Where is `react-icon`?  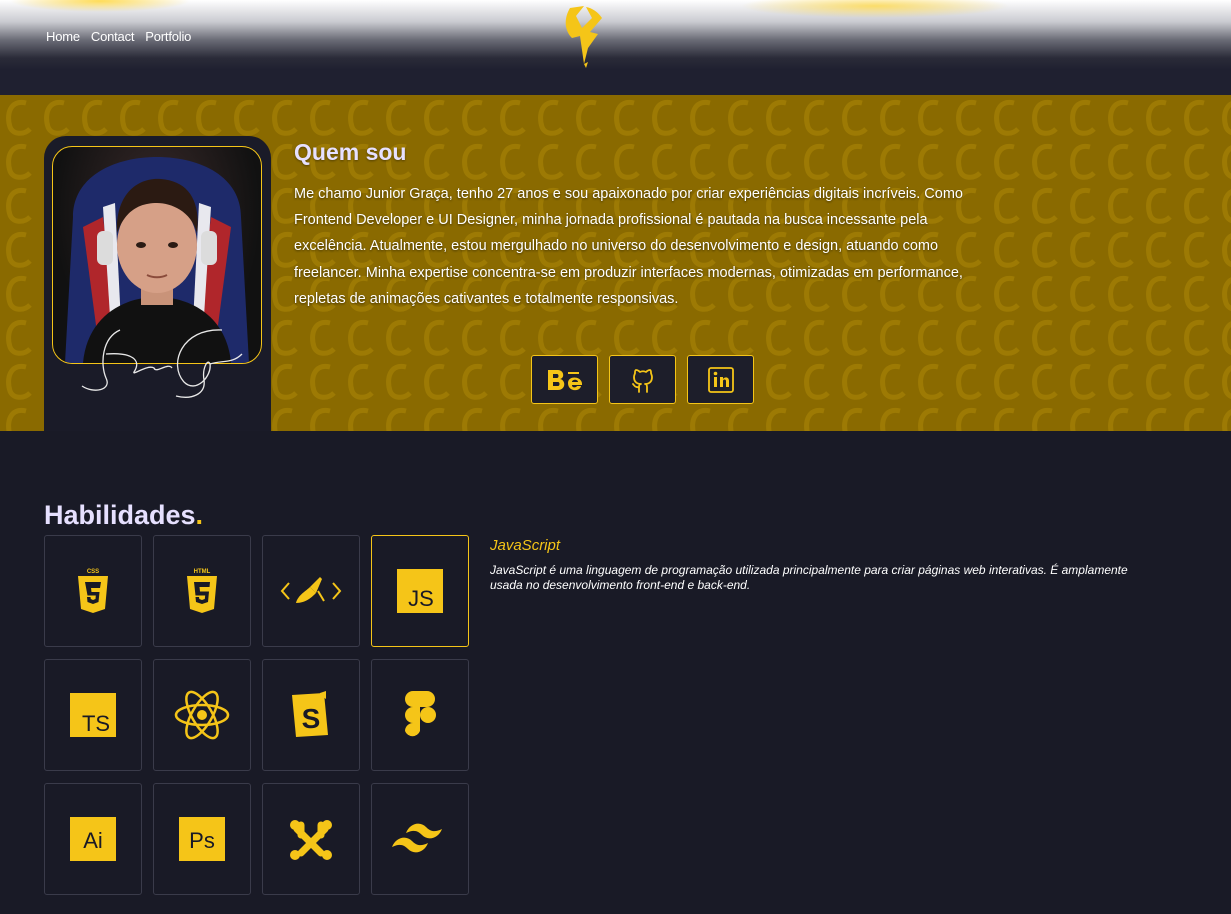
react-icon is located at coordinates (202, 715).